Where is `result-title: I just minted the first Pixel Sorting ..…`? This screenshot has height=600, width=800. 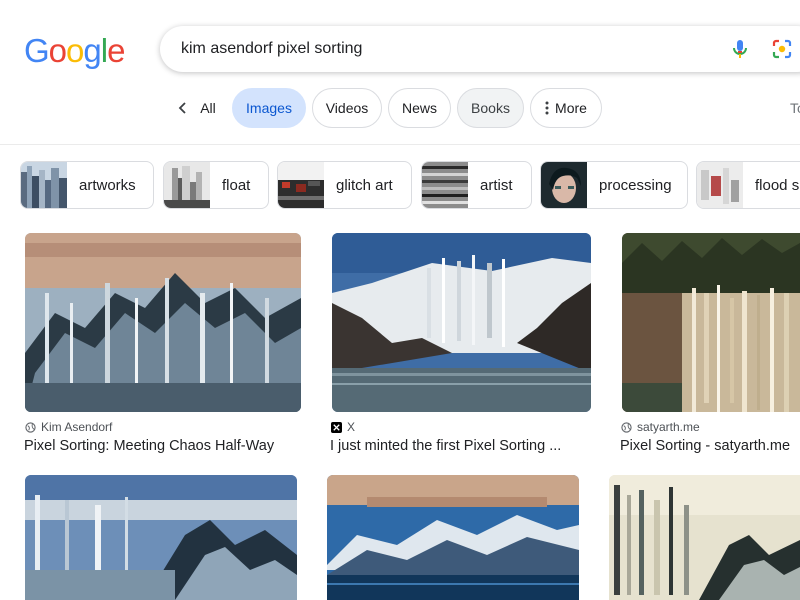
result-title: I just minted the first Pixel Sorting ..… is located at coordinates (445, 446).